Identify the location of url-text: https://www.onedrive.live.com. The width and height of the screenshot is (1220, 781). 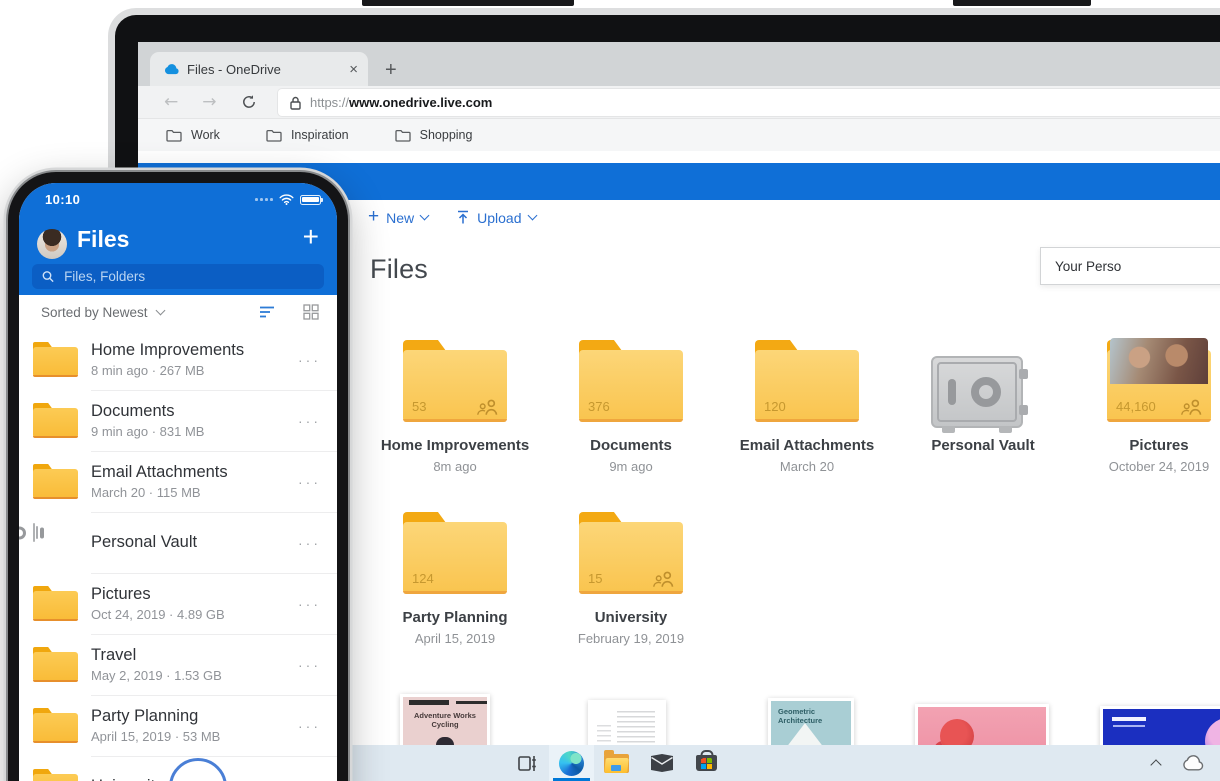
(401, 102).